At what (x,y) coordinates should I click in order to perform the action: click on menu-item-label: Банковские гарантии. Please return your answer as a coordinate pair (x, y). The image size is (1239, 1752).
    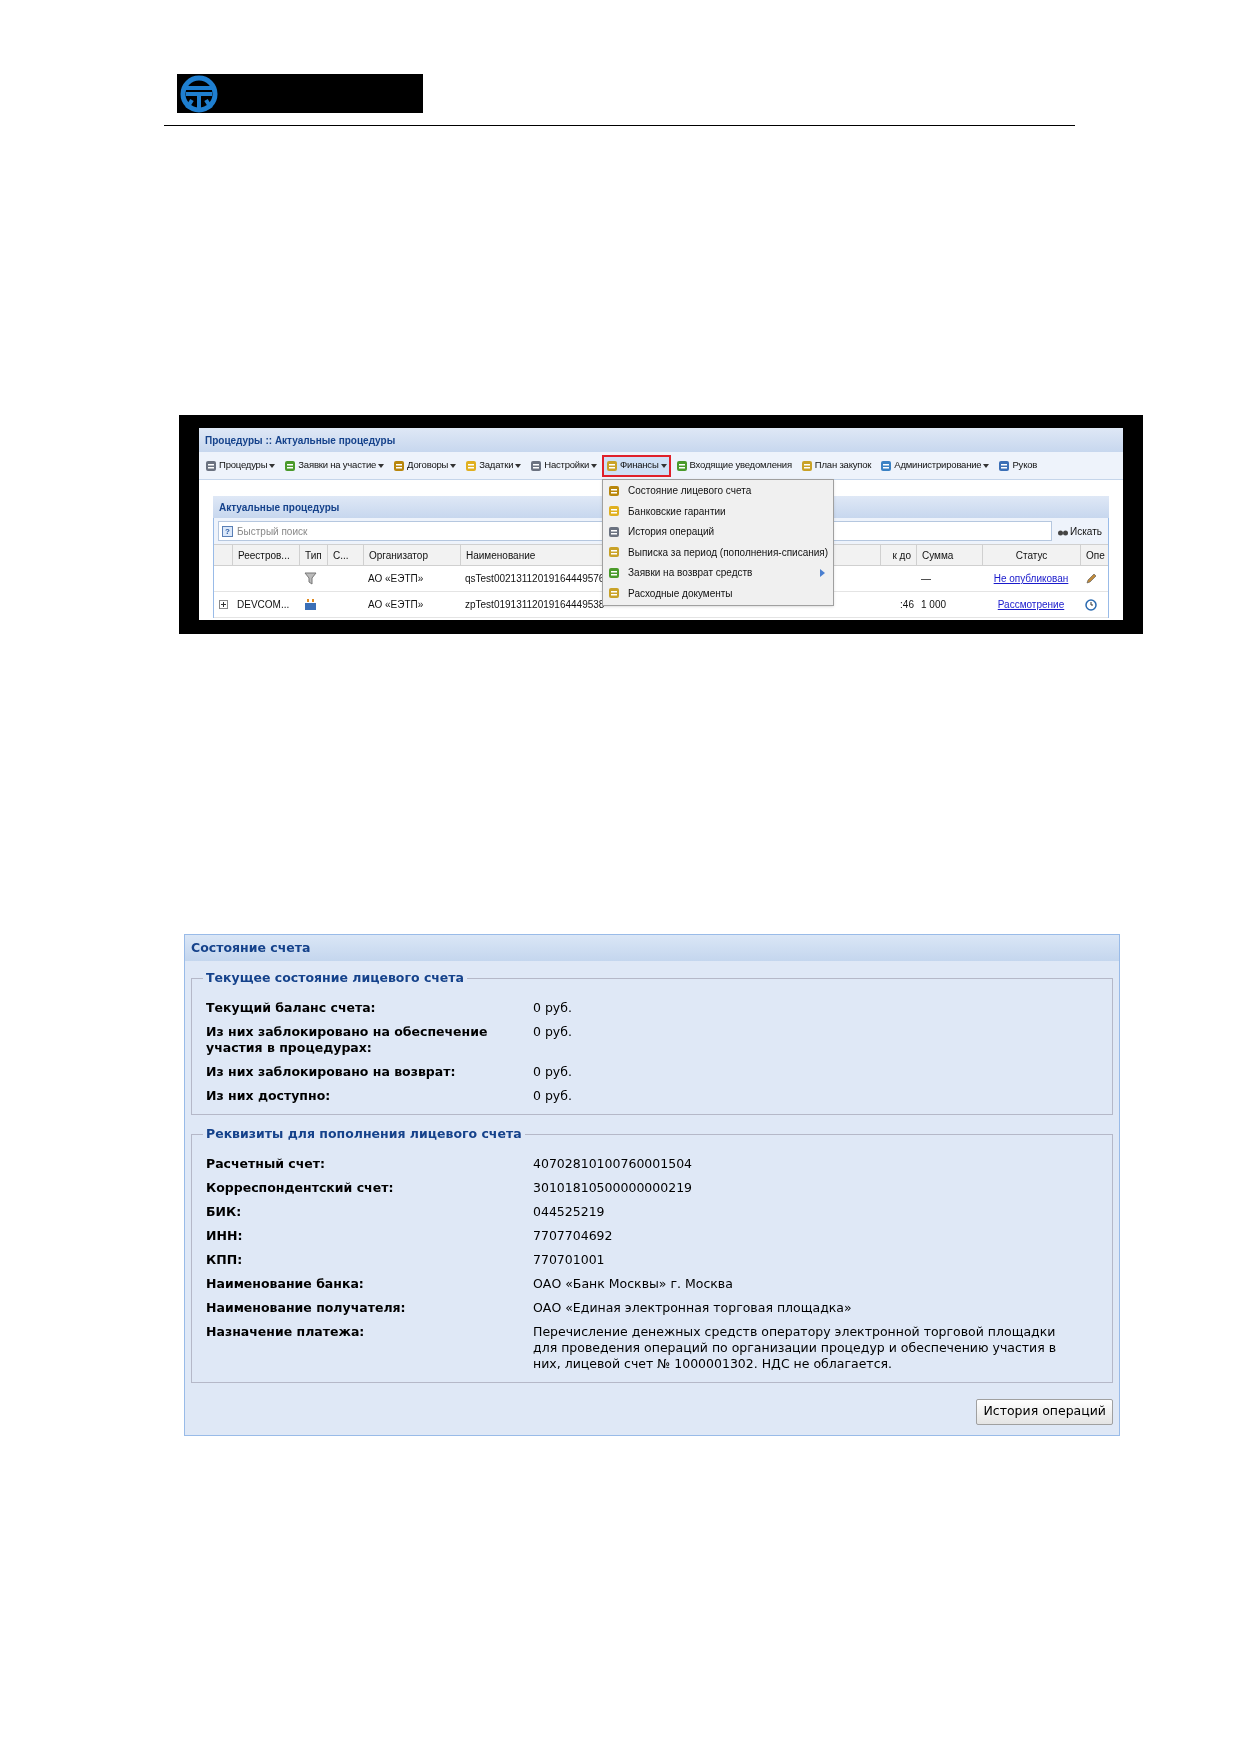
    Looking at the image, I should click on (677, 511).